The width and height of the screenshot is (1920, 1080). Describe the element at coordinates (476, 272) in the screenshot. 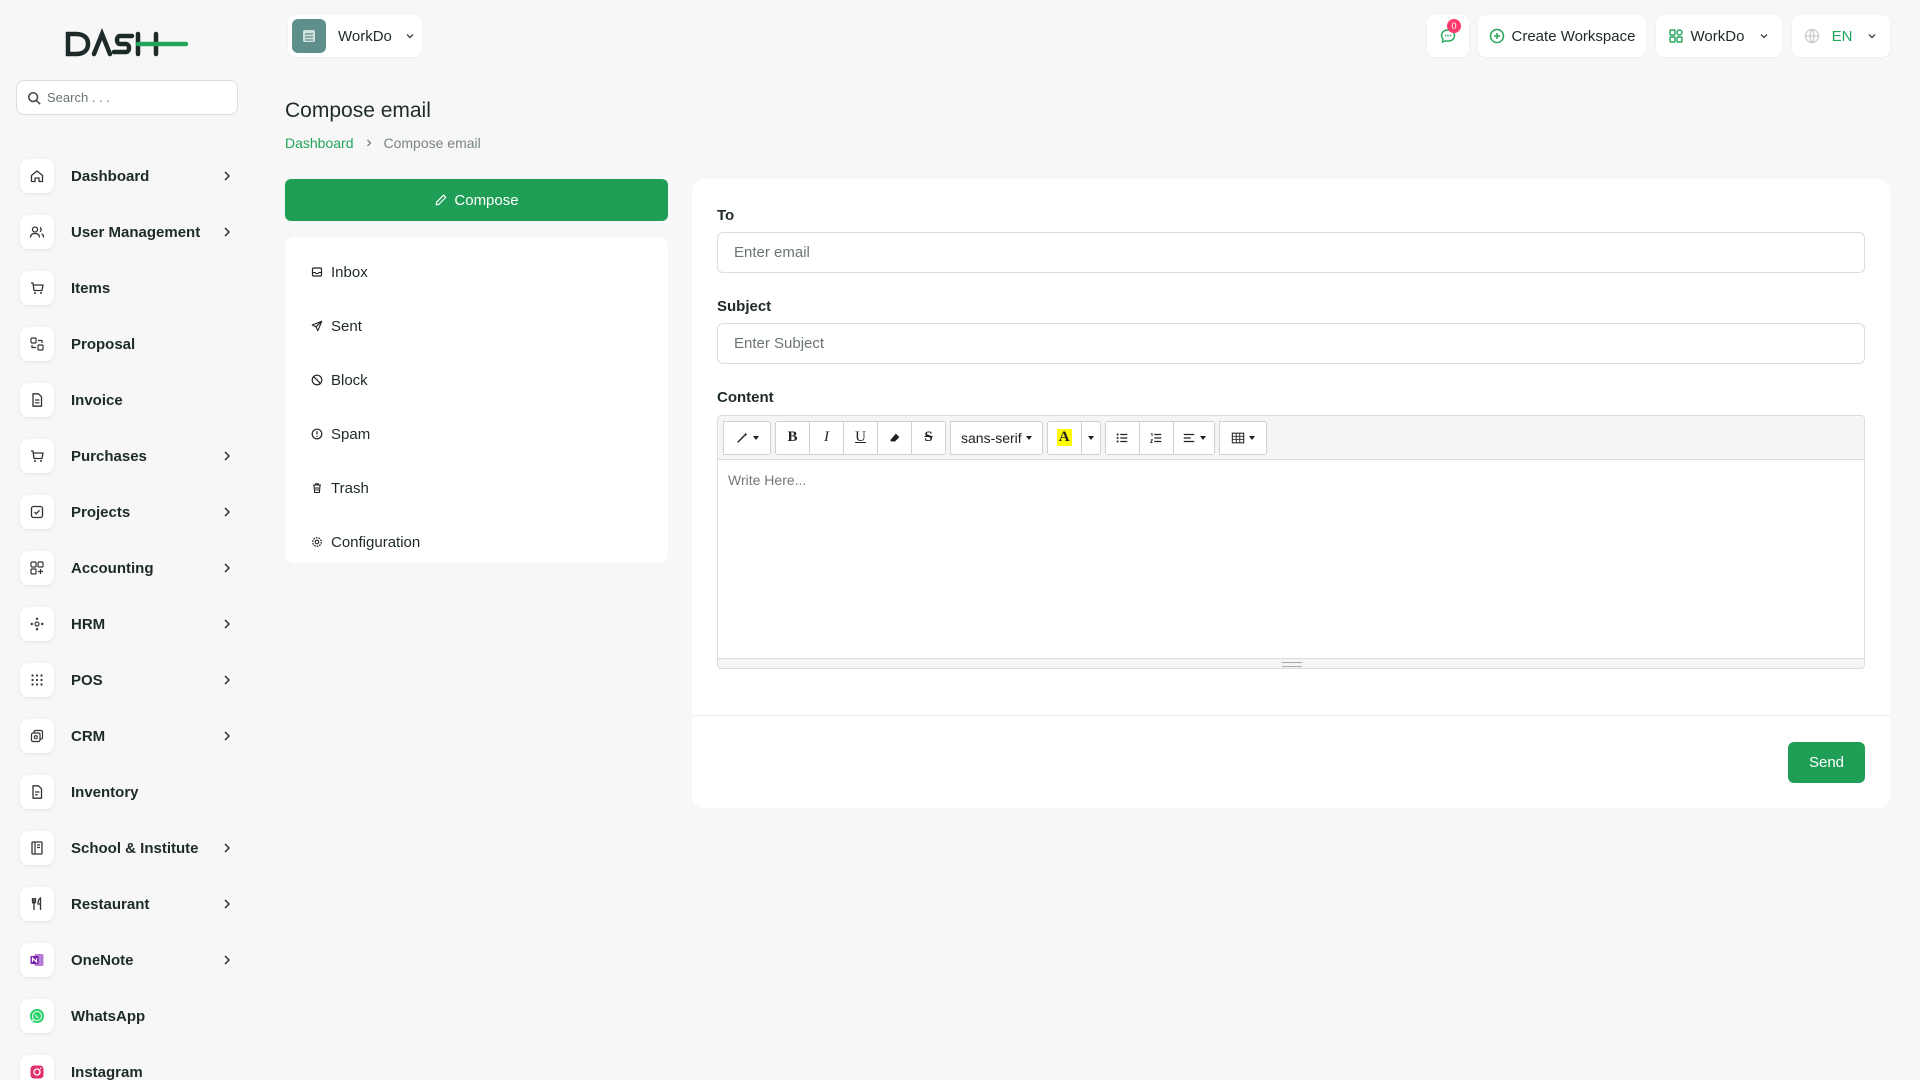

I see `folder-inbox: Inbox` at that location.